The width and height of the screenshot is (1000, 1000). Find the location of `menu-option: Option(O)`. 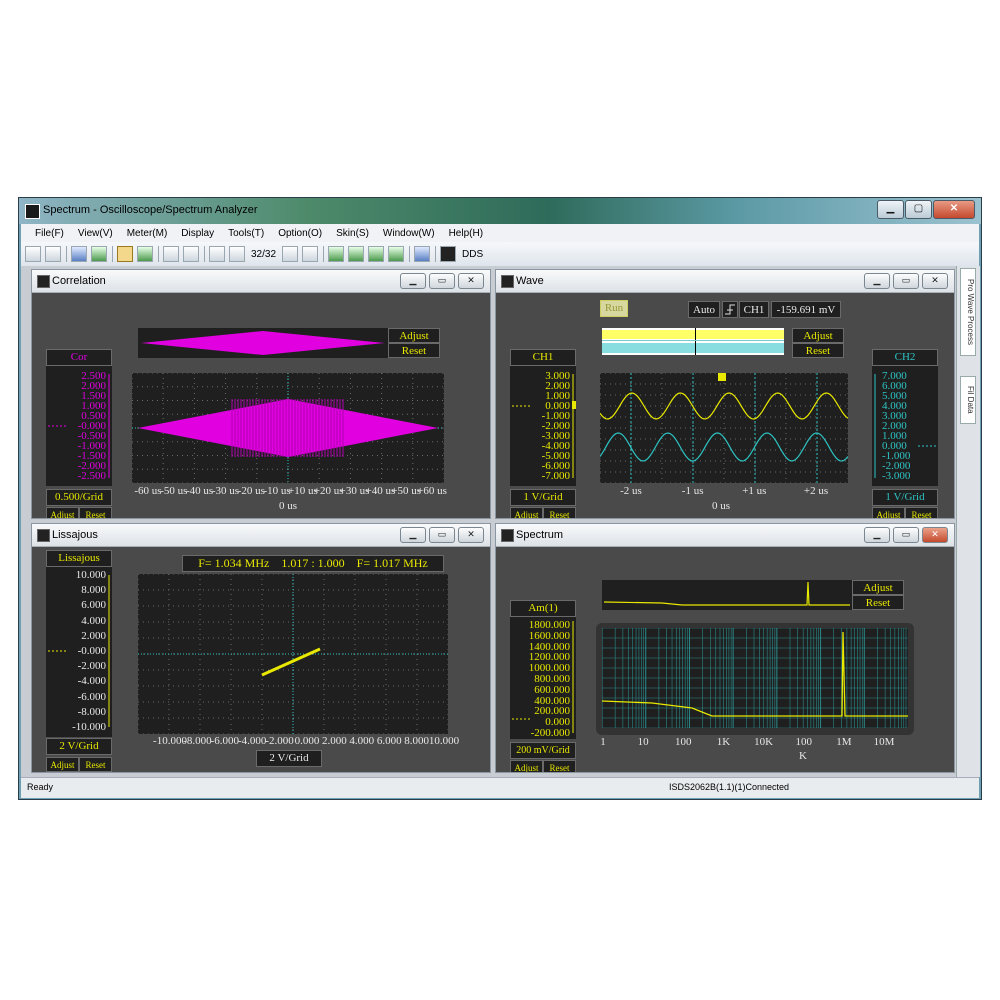

menu-option: Option(O) is located at coordinates (300, 233).